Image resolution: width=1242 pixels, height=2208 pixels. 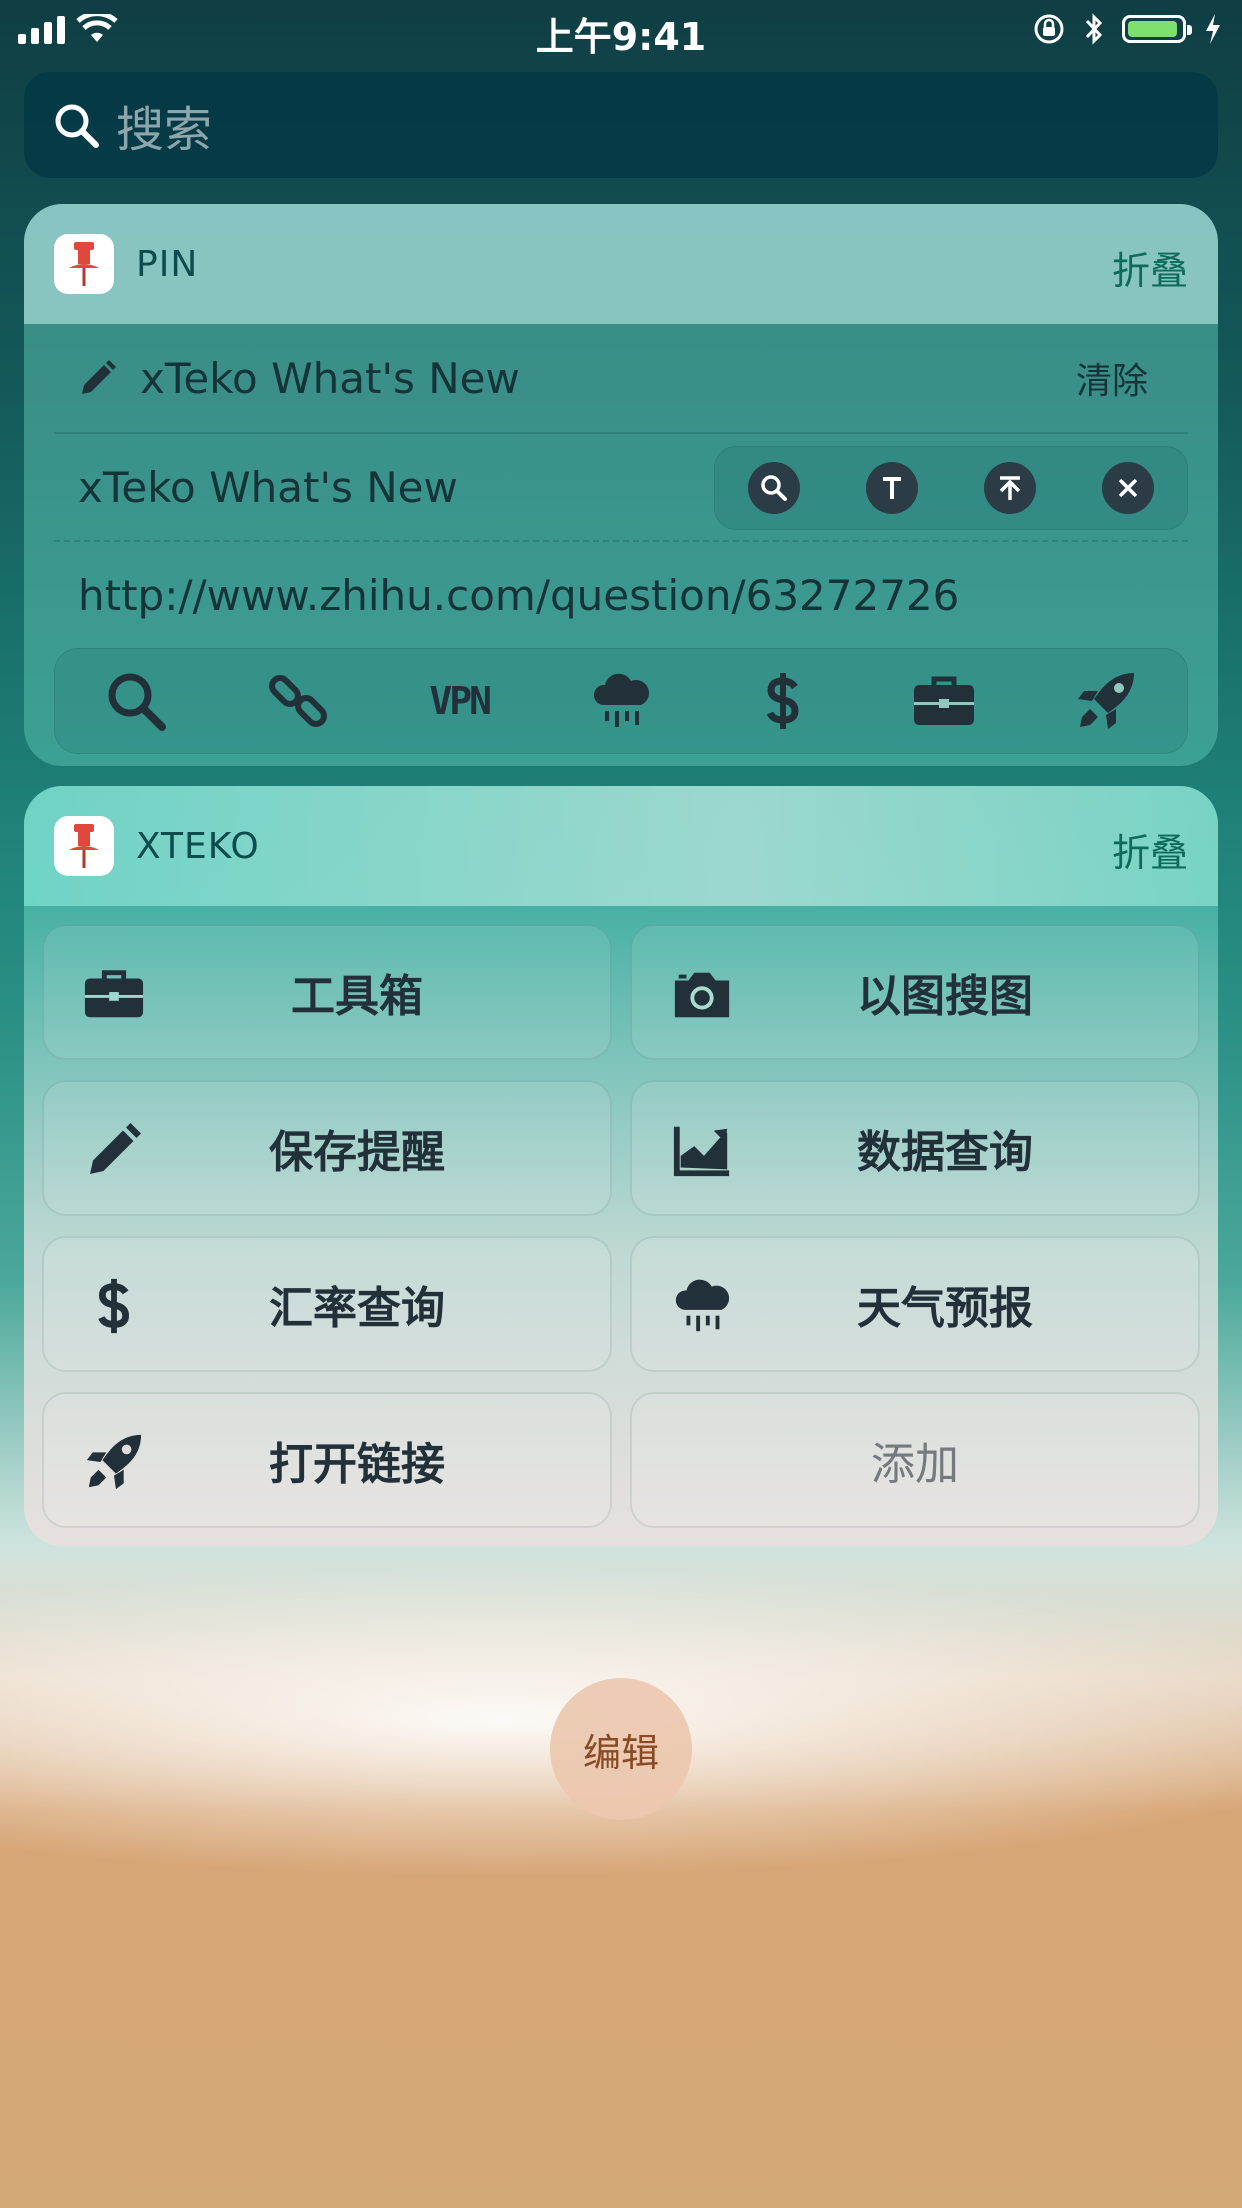 I want to click on tile-label: 汇率查询, so click(x=357, y=1308).